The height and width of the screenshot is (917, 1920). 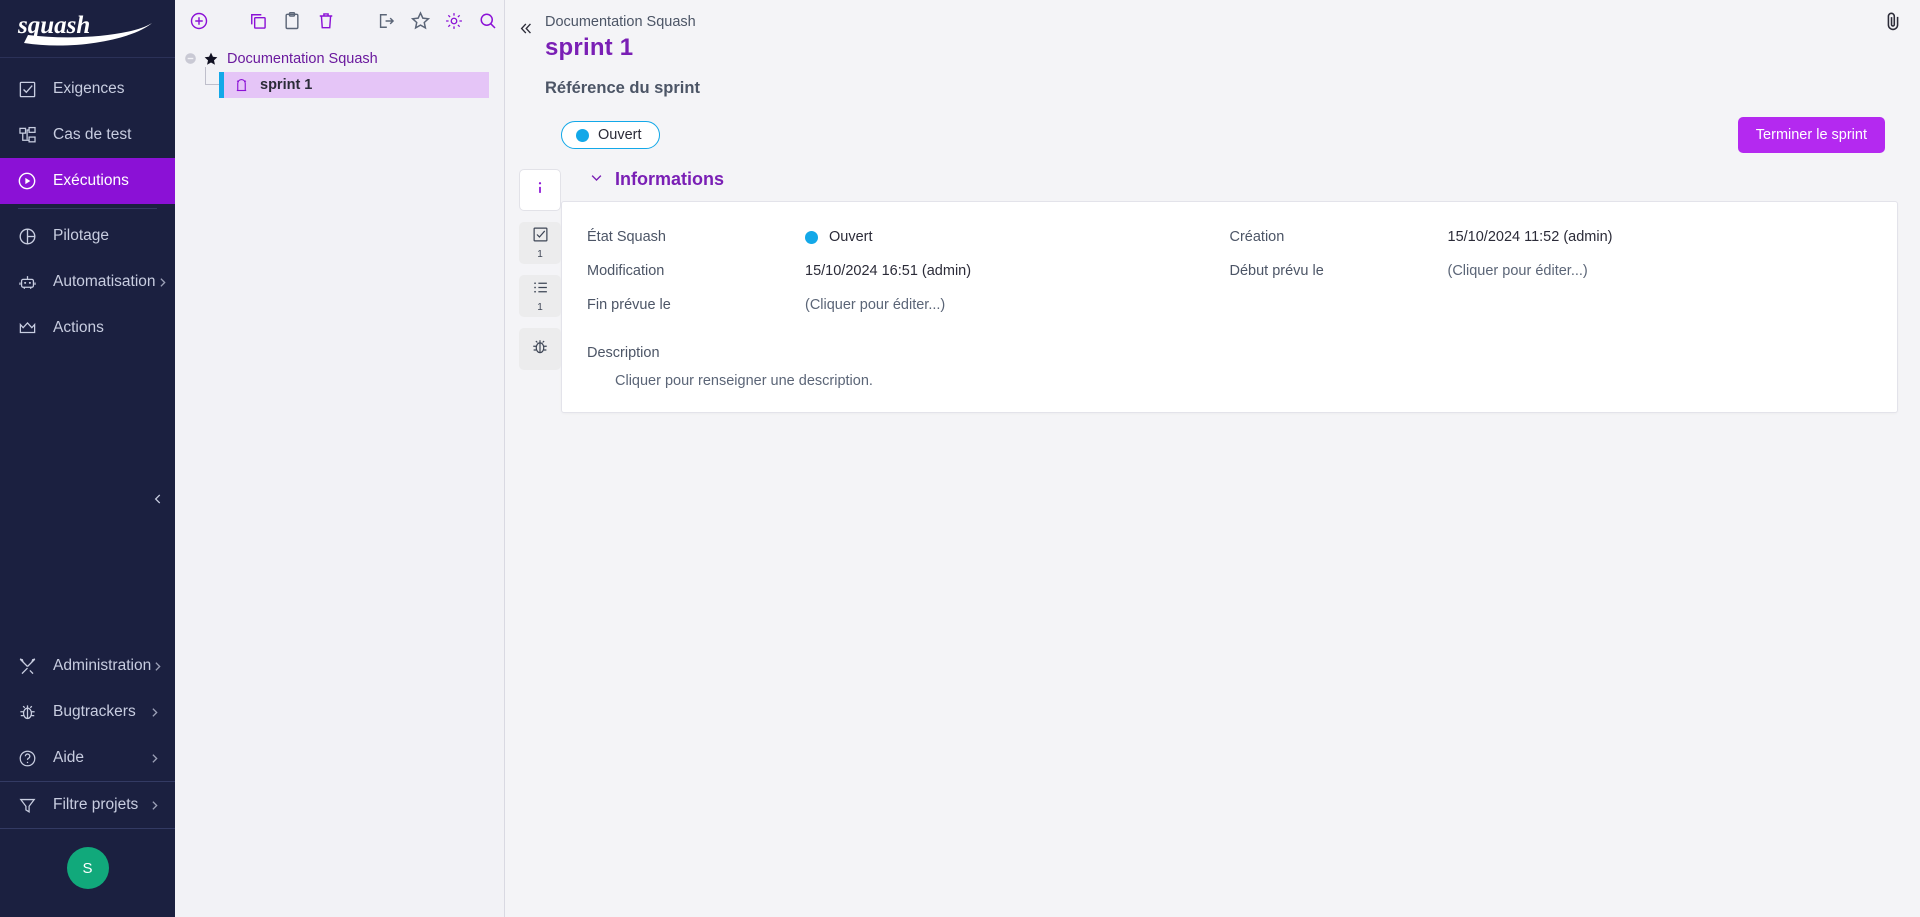 What do you see at coordinates (158, 499) in the screenshot?
I see `sidebar-collapse-button` at bounding box center [158, 499].